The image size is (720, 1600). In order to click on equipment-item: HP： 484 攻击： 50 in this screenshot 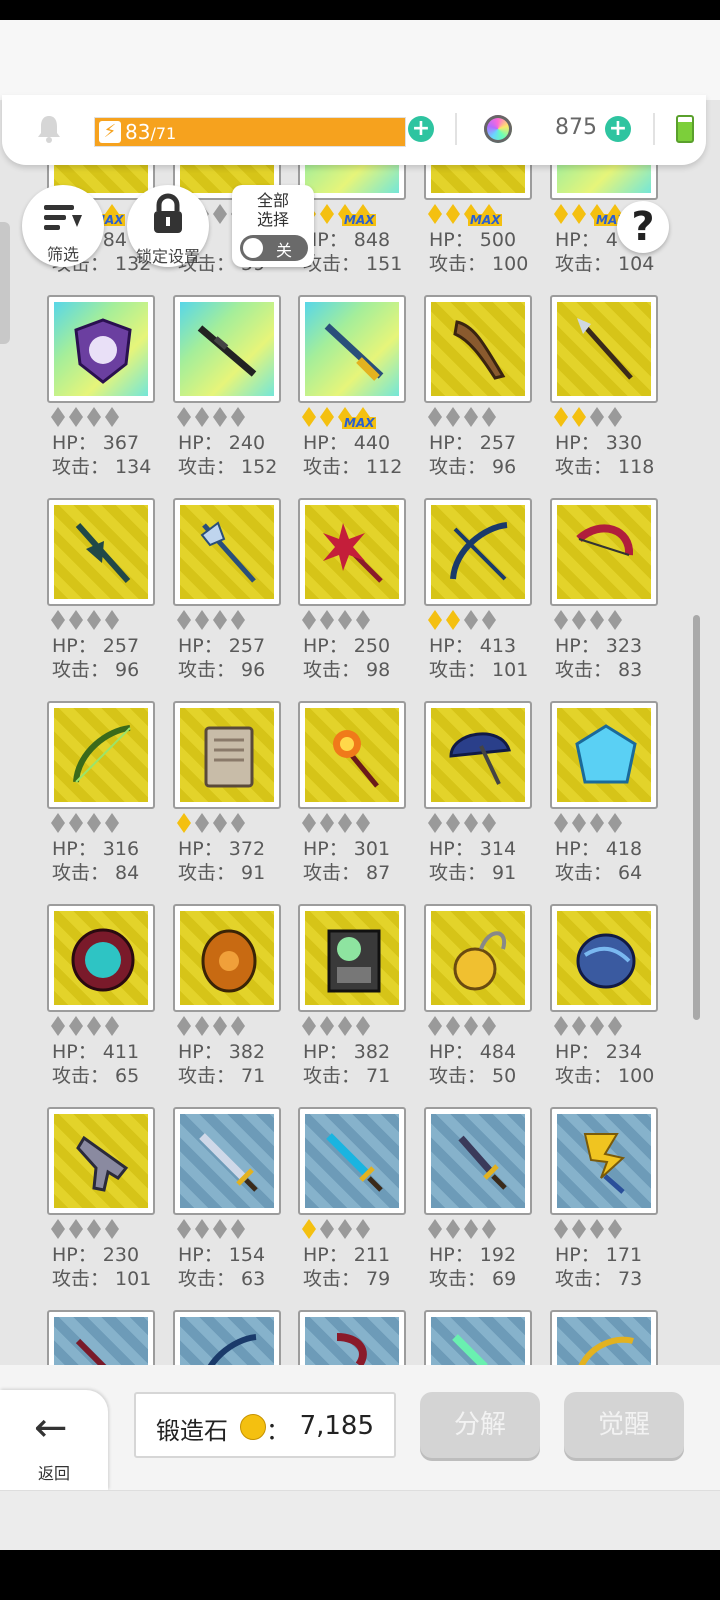, I will do `click(480, 1004)`.